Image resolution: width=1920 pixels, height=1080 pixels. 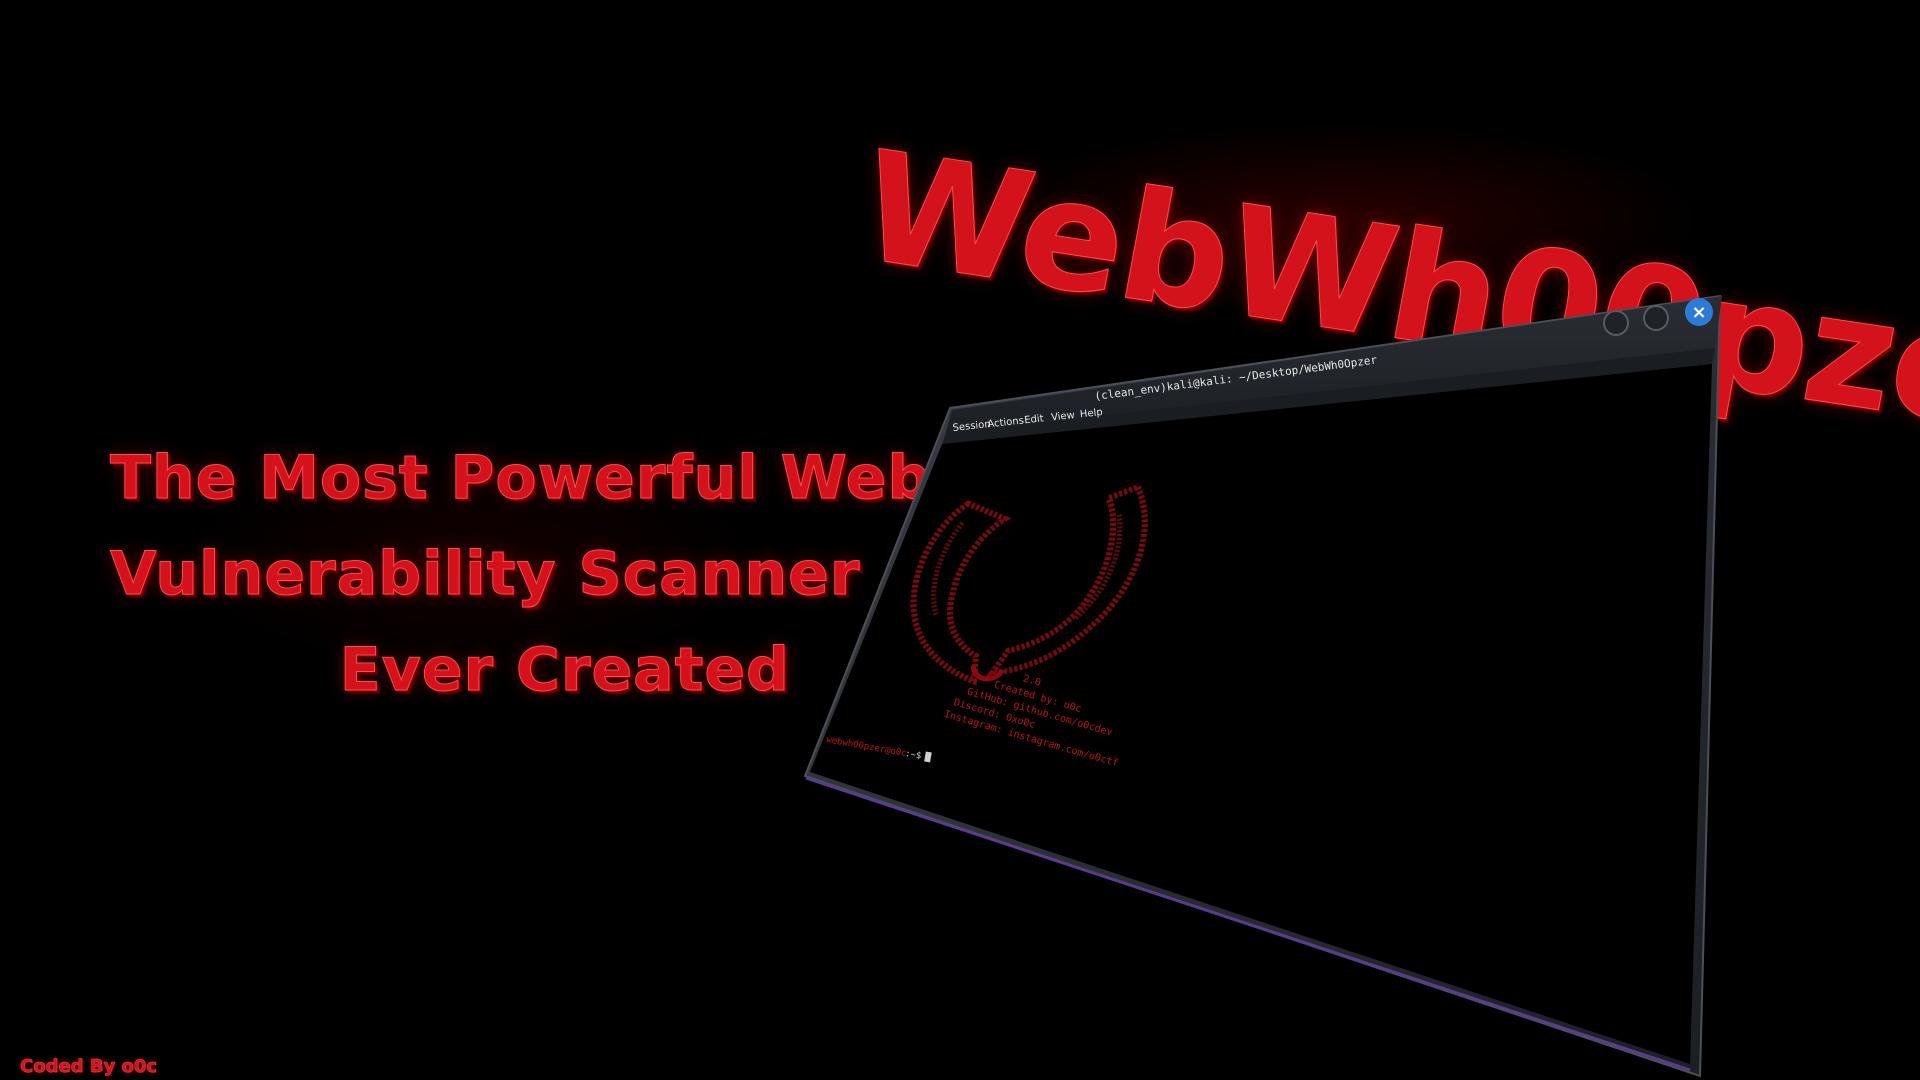 I want to click on credit-text: Coded By o0c, so click(x=89, y=1067).